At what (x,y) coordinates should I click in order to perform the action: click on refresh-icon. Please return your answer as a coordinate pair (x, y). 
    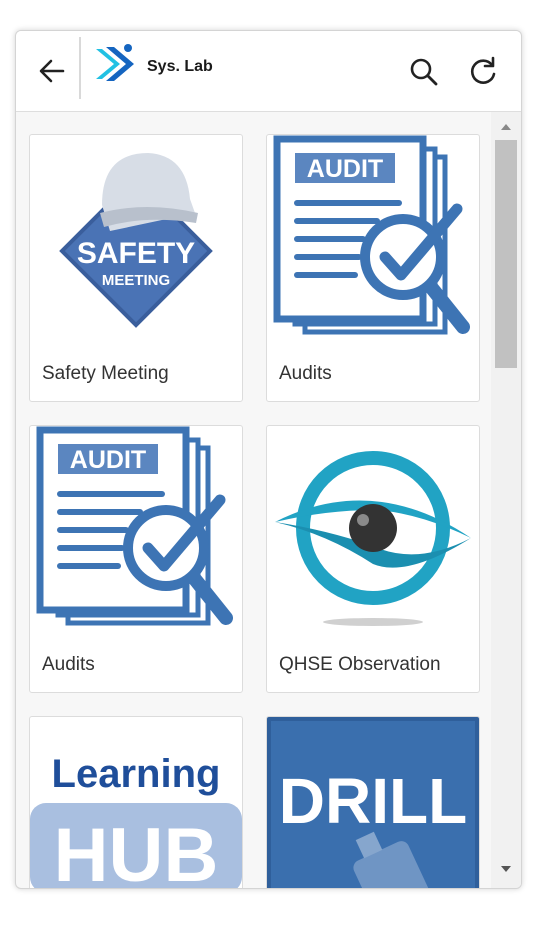
    Looking at the image, I should click on (483, 70).